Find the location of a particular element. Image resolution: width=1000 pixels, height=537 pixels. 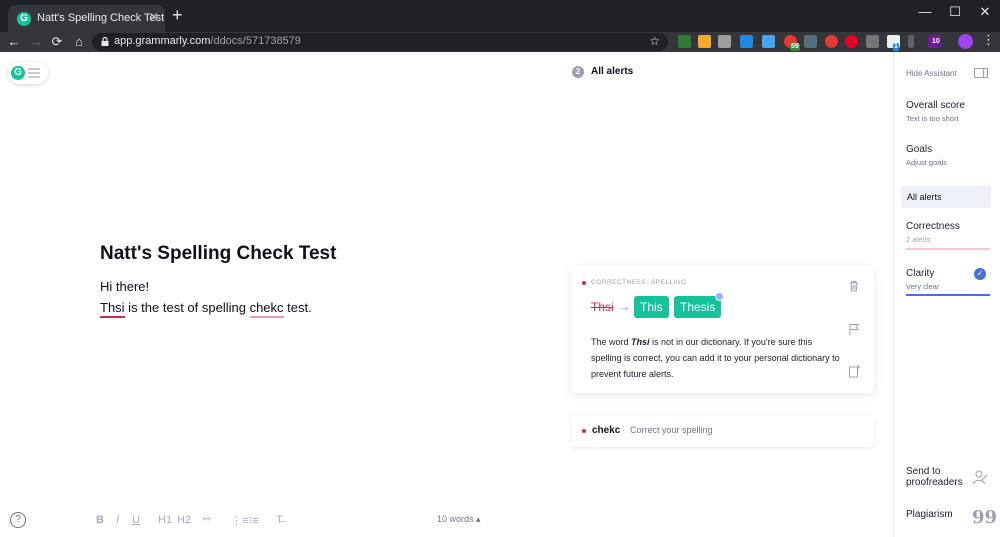

clarity-item: Clarity Very clear is located at coordinates (922, 279).